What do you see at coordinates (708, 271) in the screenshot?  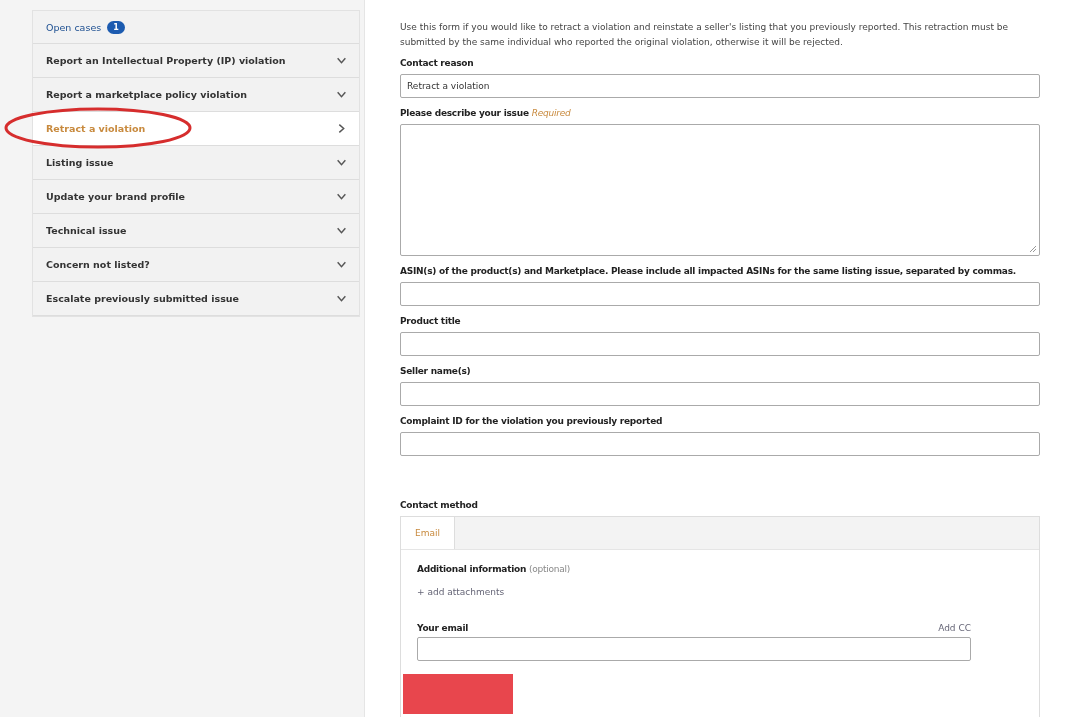 I see `field-label: ASIN(s) of the product(s) and Marketplace. Please include all impacted ASINs for the same listing issue, separated by commas.` at bounding box center [708, 271].